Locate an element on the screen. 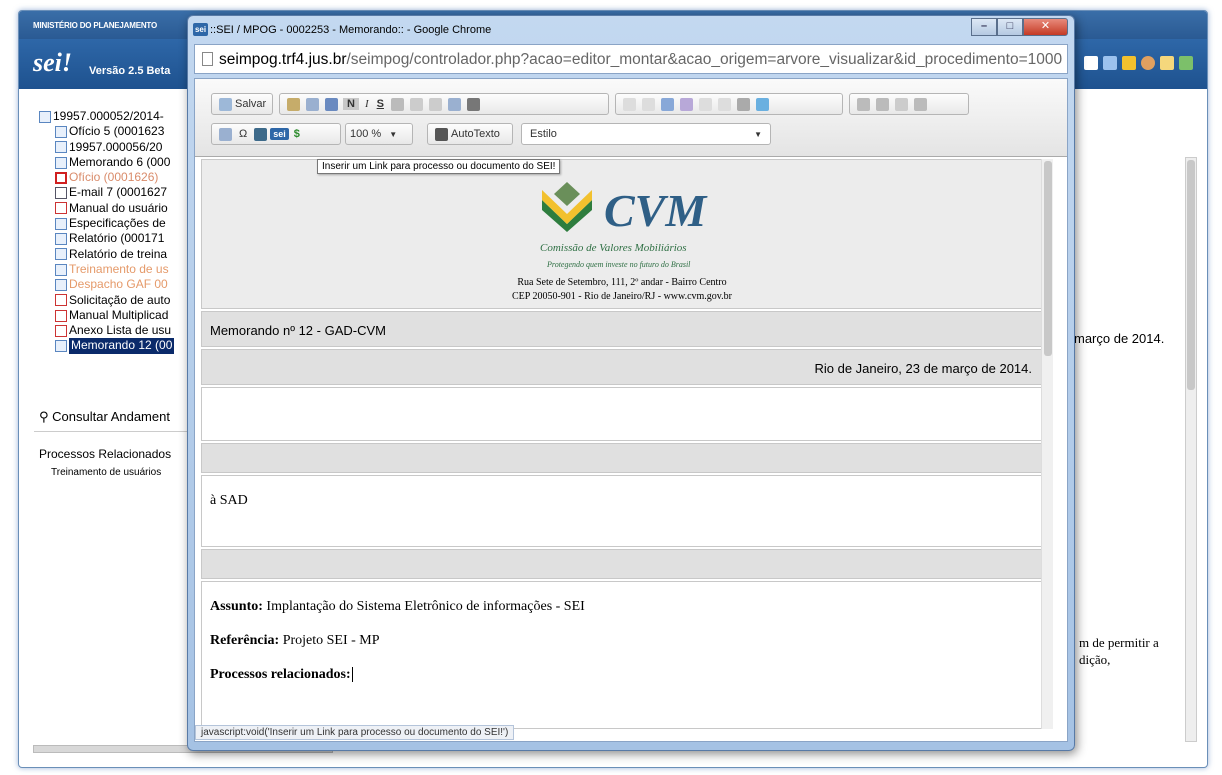 This screenshot has width=1222, height=775. processos-line: Processos relacionados:​ is located at coordinates (281, 674).